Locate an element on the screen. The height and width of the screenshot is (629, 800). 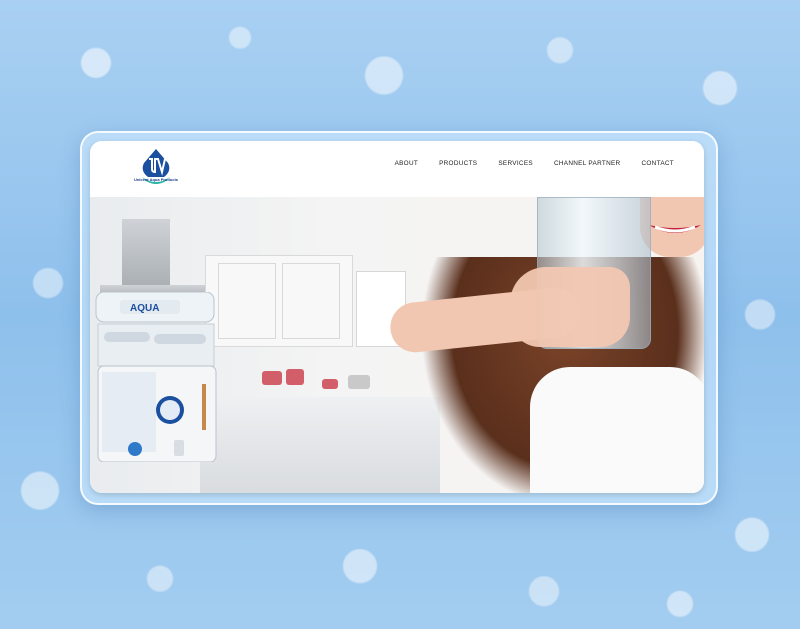
woman-shirt is located at coordinates (617, 430).